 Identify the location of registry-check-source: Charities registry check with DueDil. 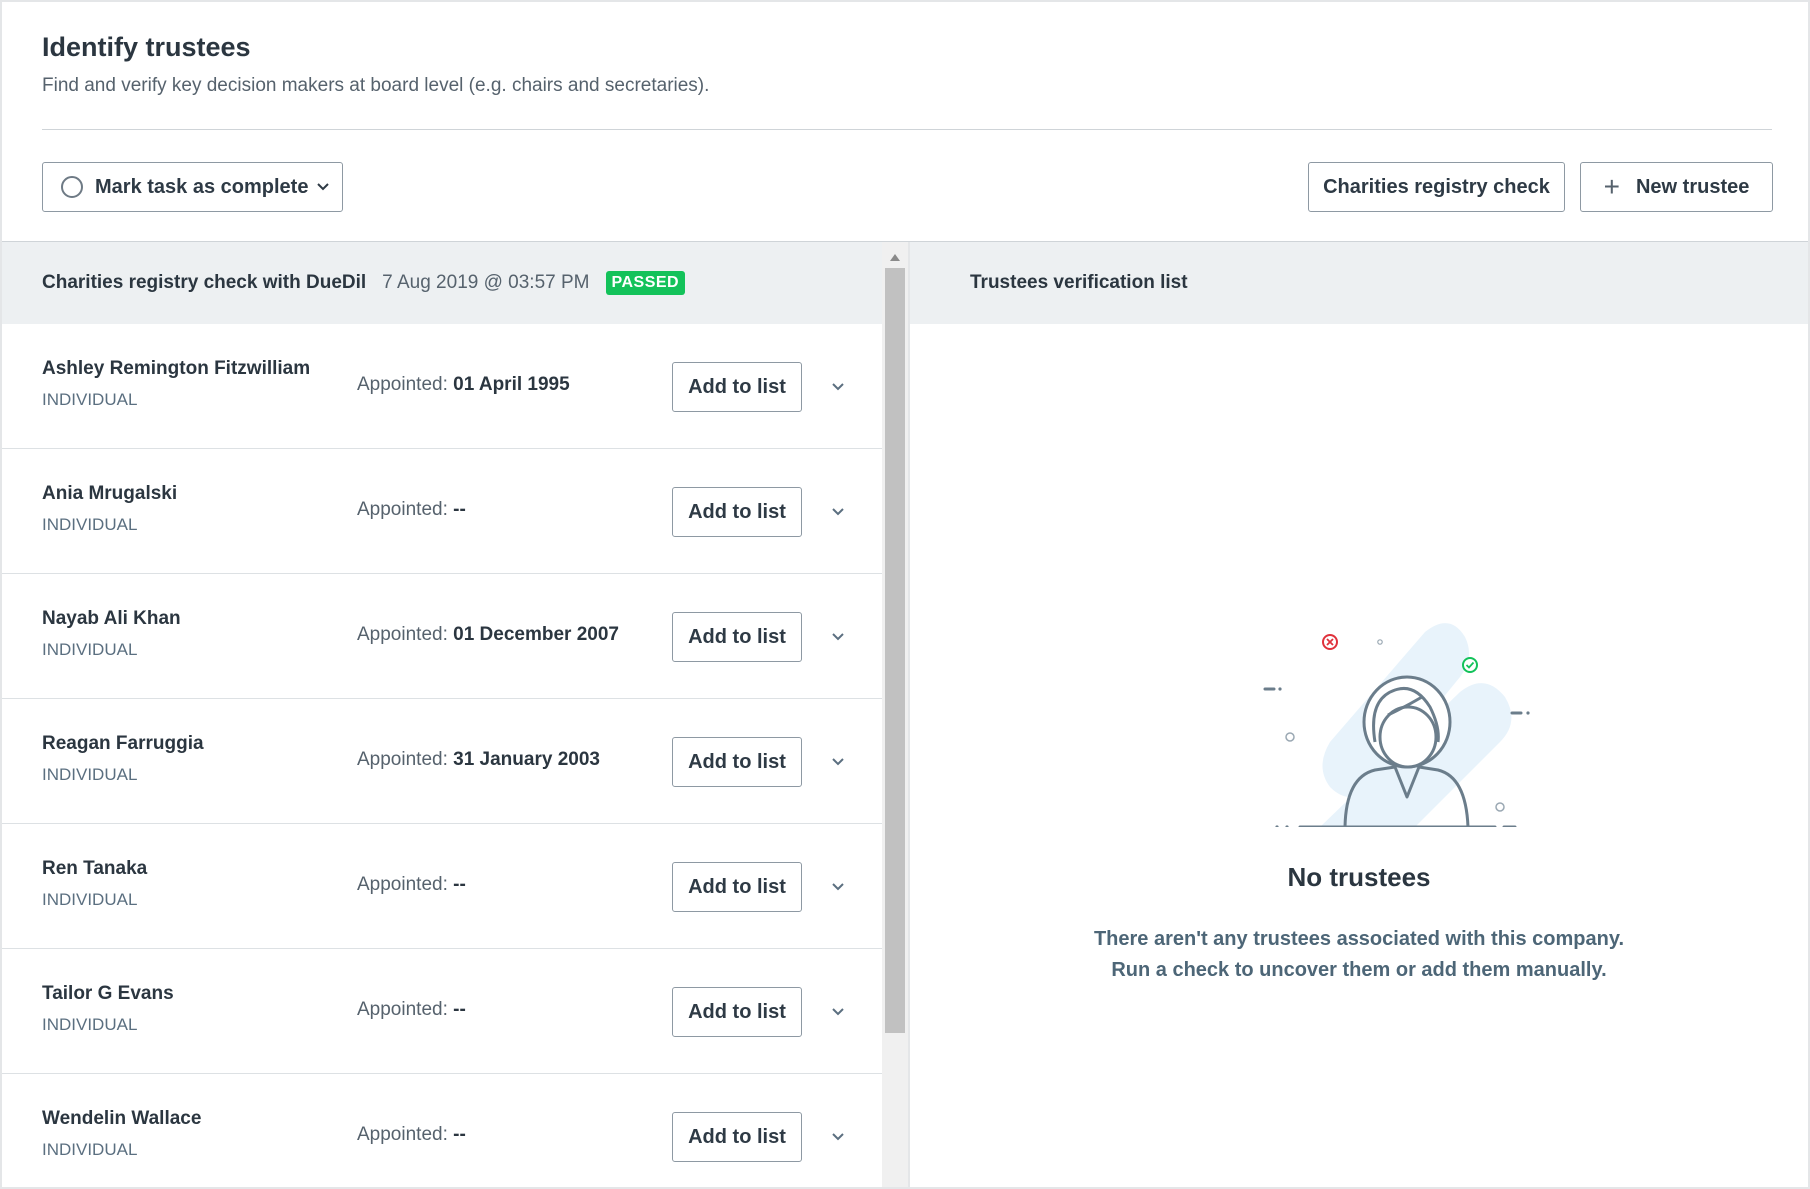
(204, 282).